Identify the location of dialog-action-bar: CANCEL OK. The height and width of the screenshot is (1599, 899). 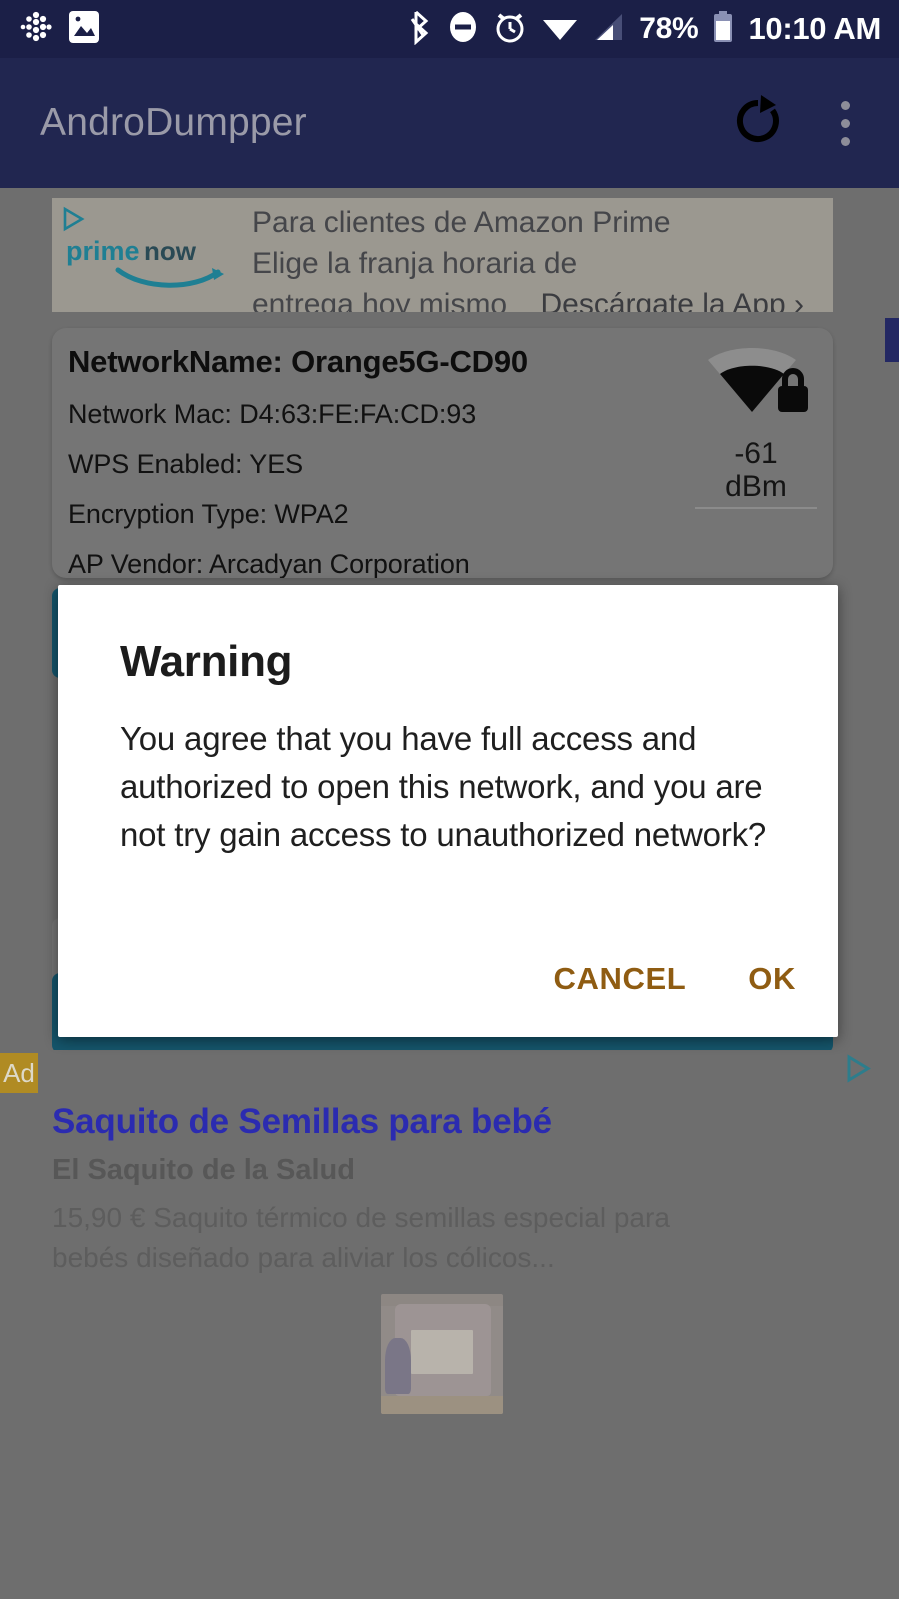
(675, 979).